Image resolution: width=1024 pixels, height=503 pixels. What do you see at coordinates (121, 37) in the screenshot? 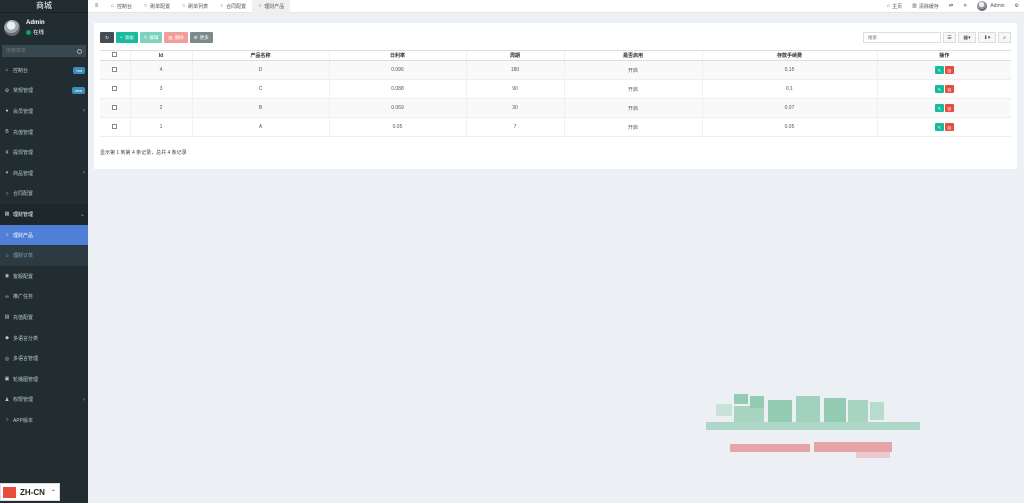
I see `plus-icon: +` at bounding box center [121, 37].